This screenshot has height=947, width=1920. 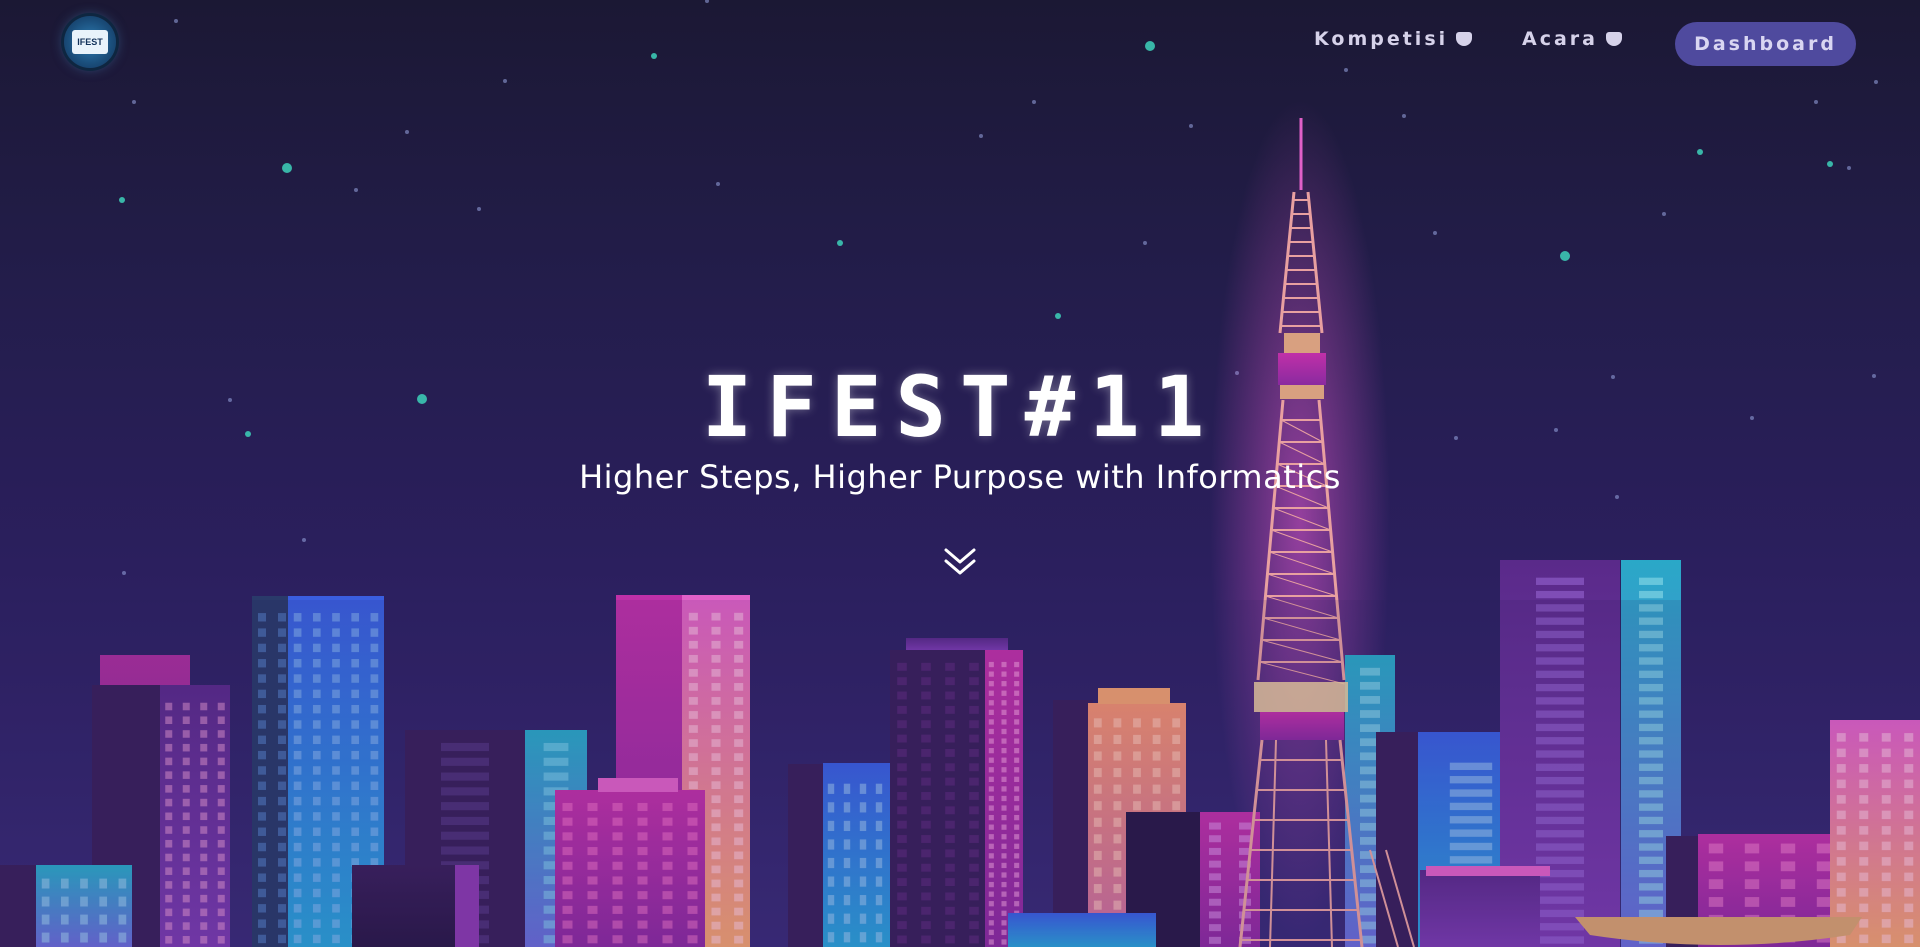 What do you see at coordinates (960, 407) in the screenshot?
I see `hero-title: IFEST#11` at bounding box center [960, 407].